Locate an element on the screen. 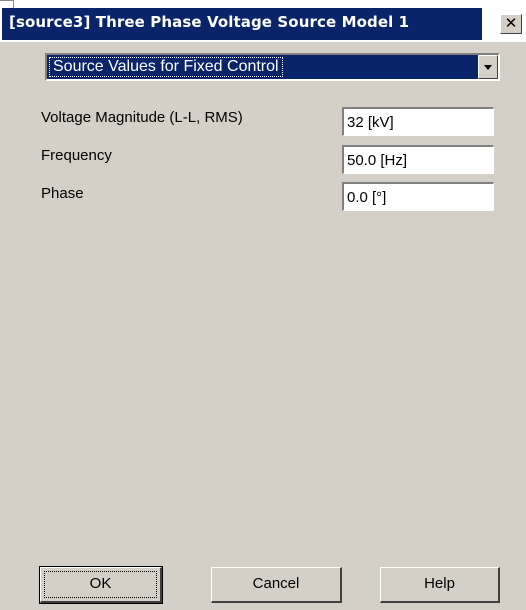 The image size is (526, 610). category-select-value: Source Values for Fixed Control is located at coordinates (166, 67).